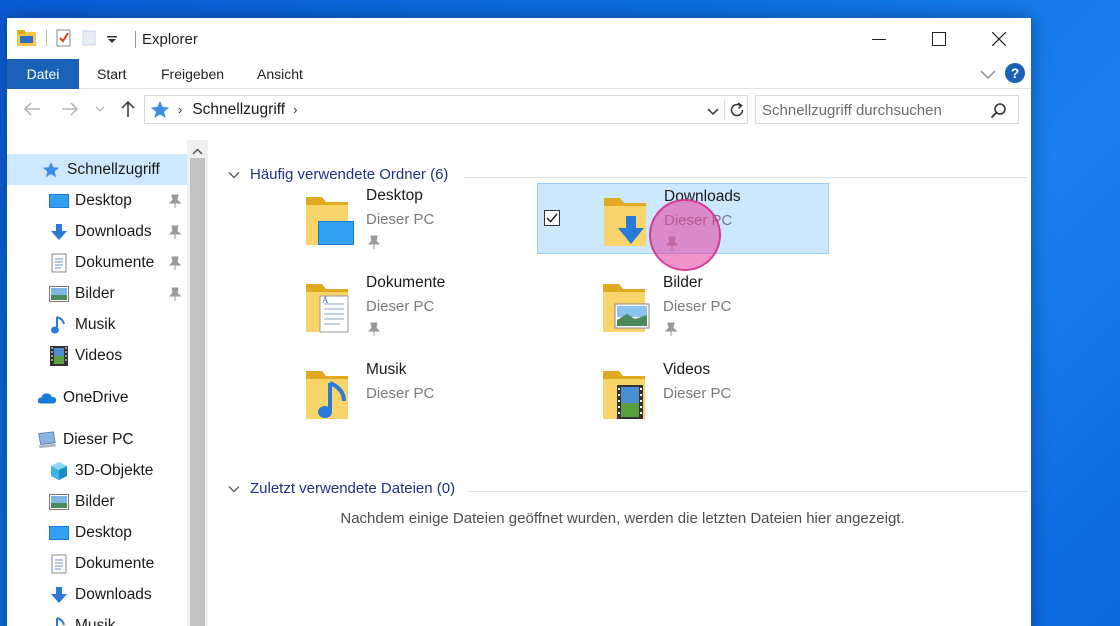  Describe the element at coordinates (713, 113) in the screenshot. I see `address-dropdown-icon` at that location.